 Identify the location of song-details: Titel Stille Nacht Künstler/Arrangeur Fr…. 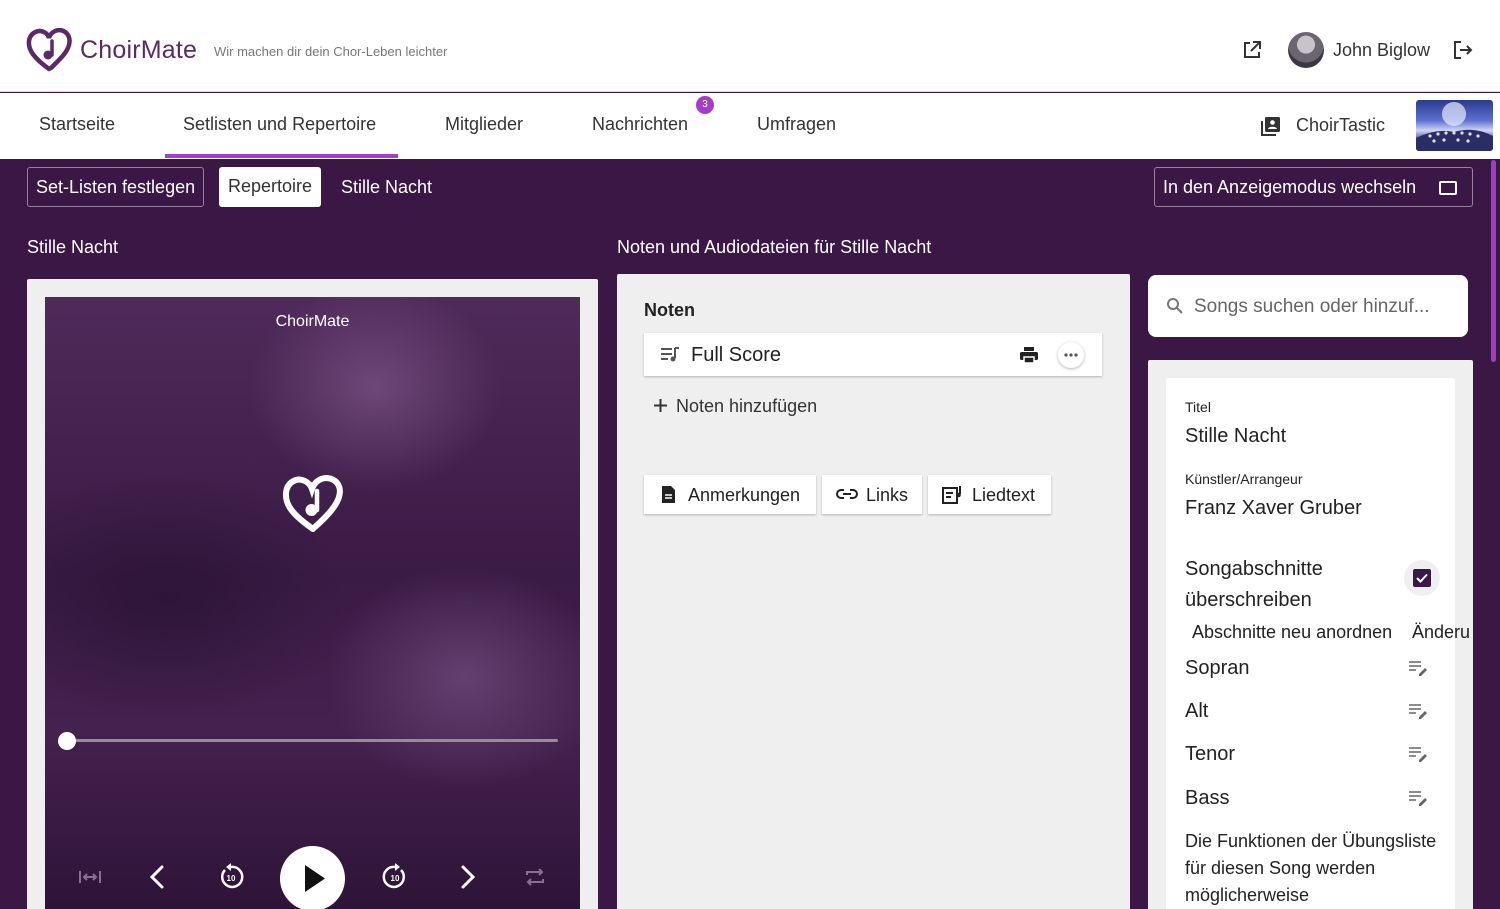
(1318, 643).